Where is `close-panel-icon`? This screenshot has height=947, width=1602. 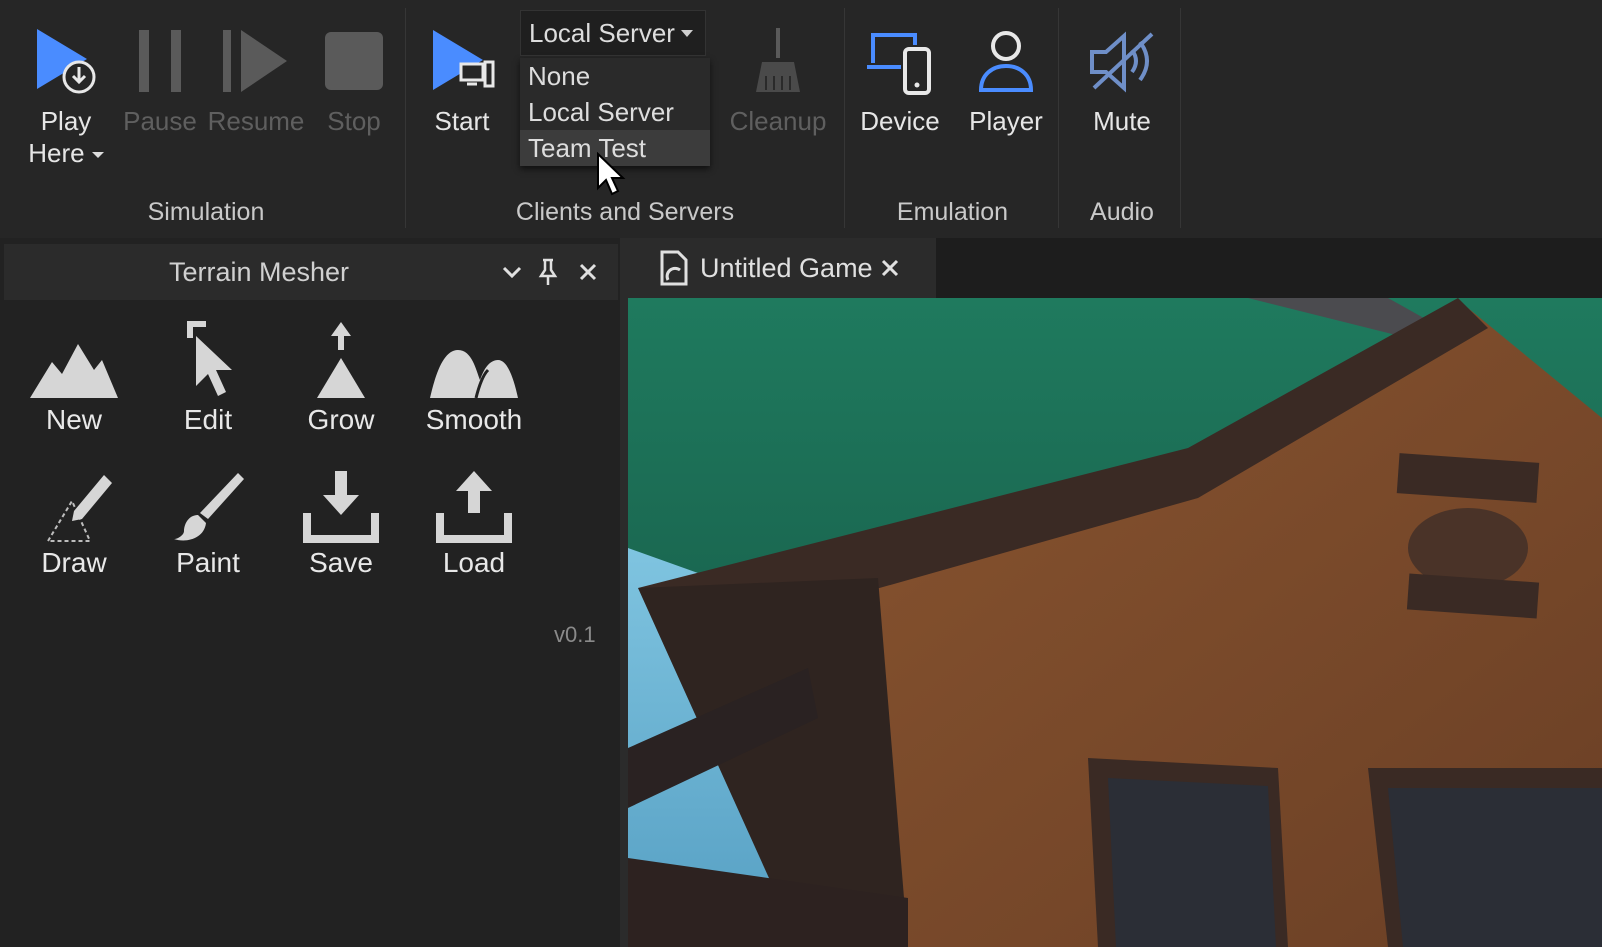
close-panel-icon is located at coordinates (588, 272).